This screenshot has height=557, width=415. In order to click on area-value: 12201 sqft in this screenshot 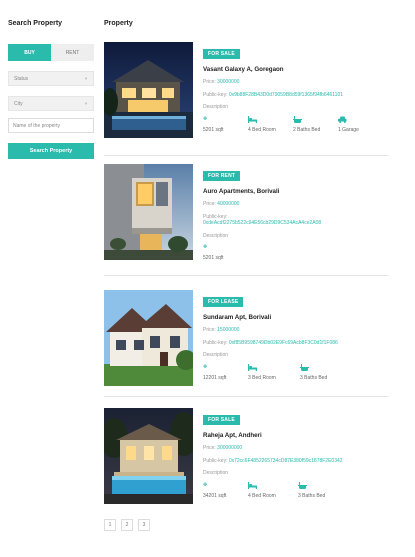, I will do `click(215, 377)`.